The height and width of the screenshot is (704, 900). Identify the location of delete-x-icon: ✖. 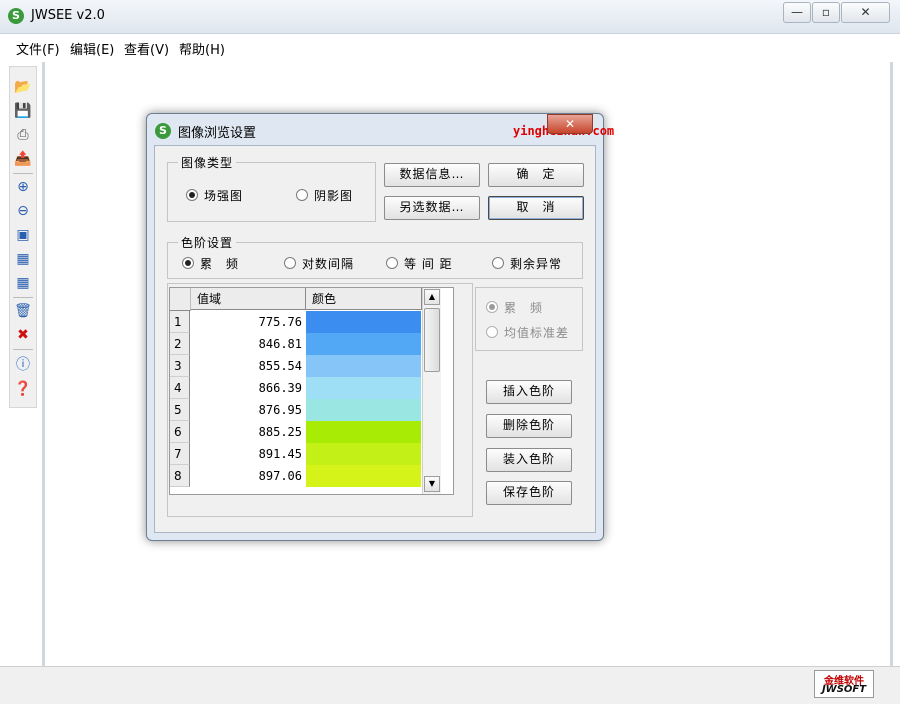
(23, 335).